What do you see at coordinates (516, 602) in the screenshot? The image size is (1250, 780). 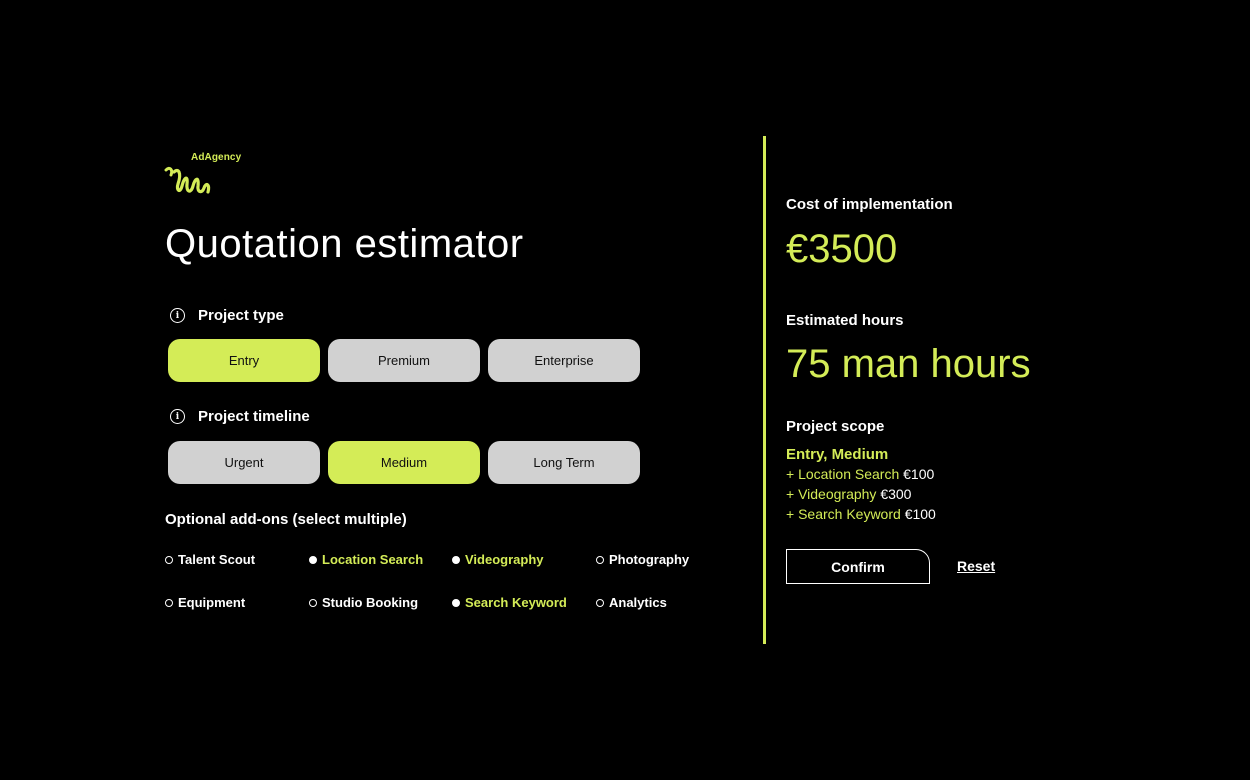 I see `addon-label: Search Keyword` at bounding box center [516, 602].